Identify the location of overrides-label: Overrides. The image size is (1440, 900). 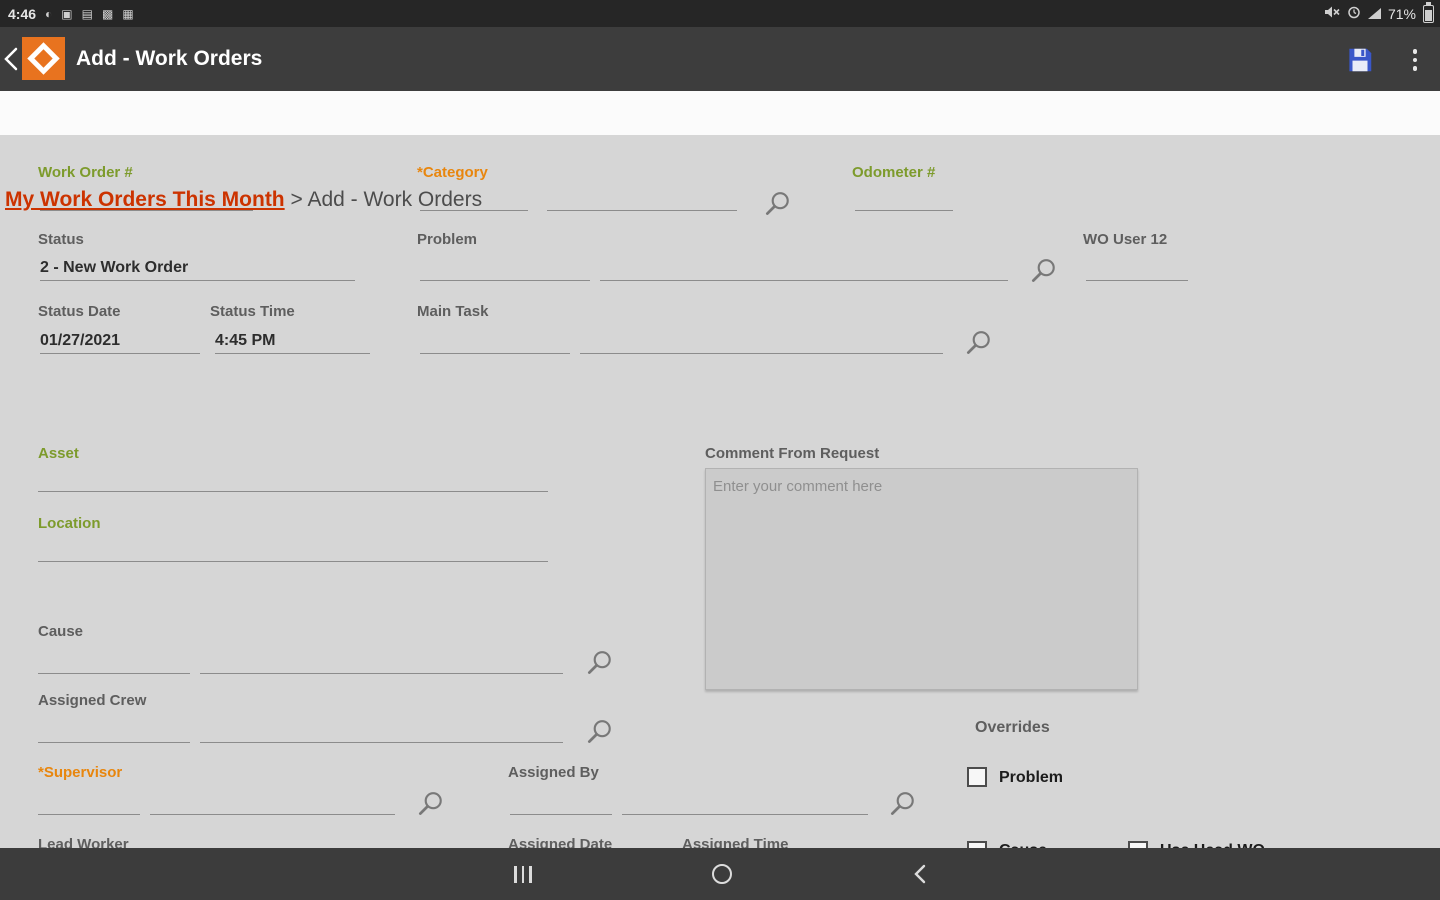
(1012, 727).